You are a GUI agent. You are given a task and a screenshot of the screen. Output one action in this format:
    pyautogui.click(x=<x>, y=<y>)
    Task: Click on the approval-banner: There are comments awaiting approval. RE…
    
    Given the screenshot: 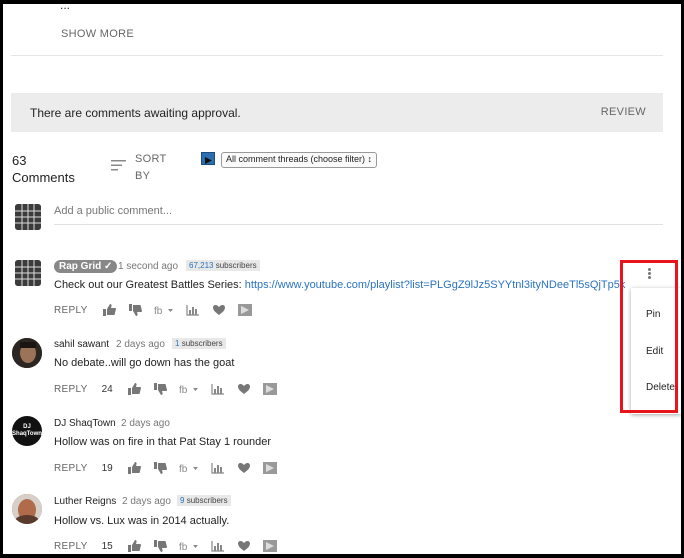 What is the action you would take?
    pyautogui.click(x=337, y=112)
    